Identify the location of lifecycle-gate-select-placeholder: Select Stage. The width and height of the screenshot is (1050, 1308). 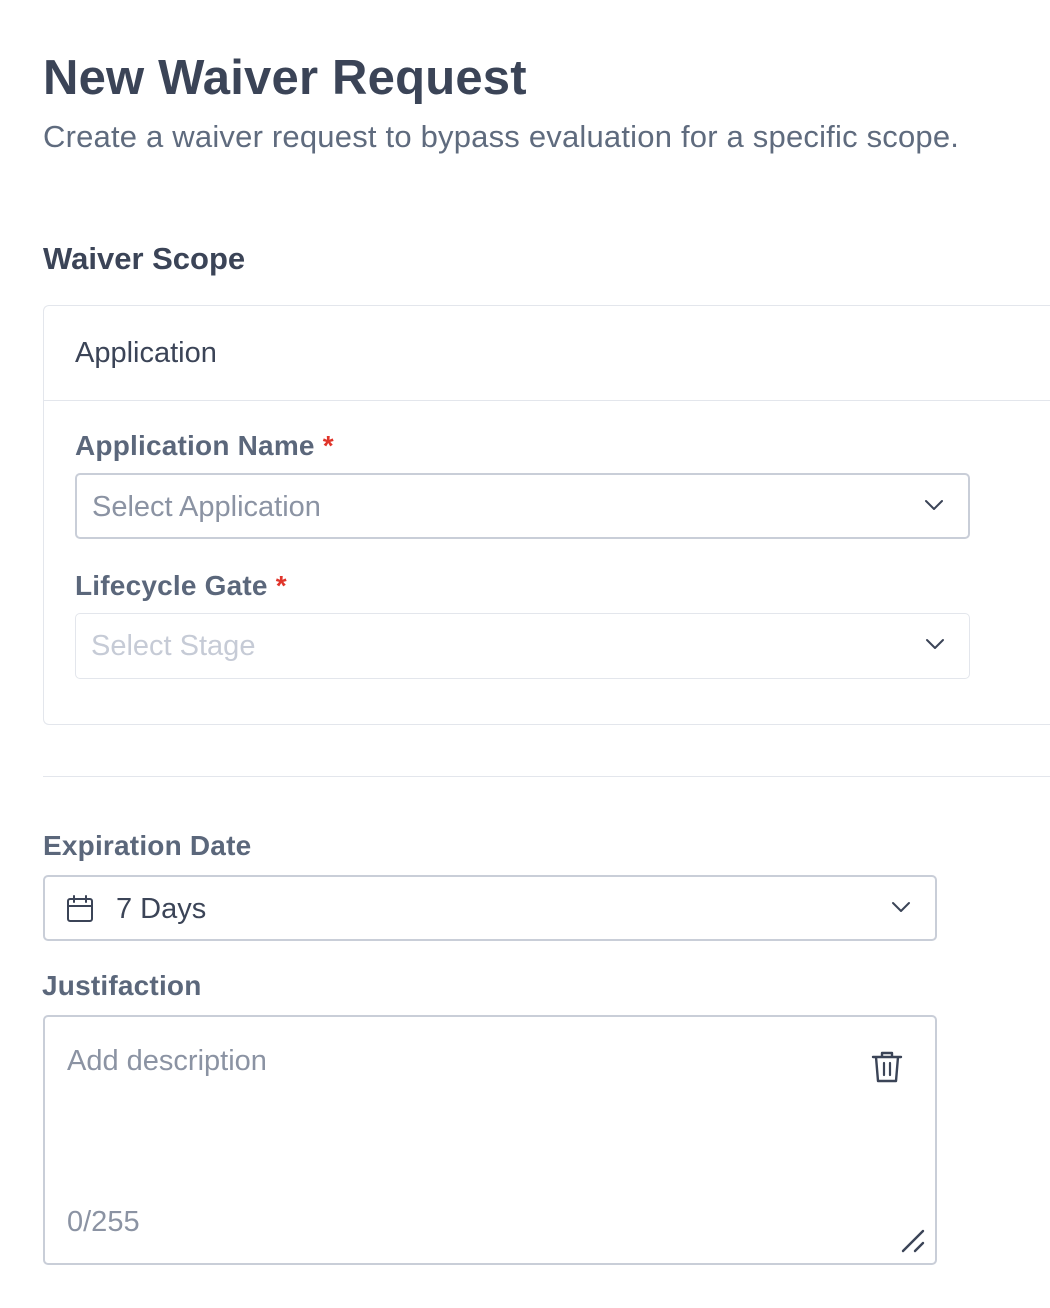
(173, 646).